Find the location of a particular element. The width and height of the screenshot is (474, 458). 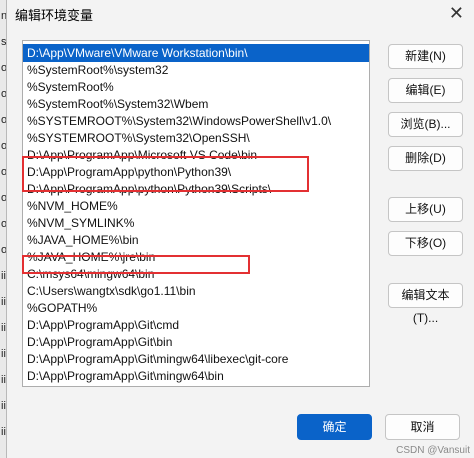

path-entry: D:\App\ProgramApp\Microsoft VS Code\bin is located at coordinates (196, 155).